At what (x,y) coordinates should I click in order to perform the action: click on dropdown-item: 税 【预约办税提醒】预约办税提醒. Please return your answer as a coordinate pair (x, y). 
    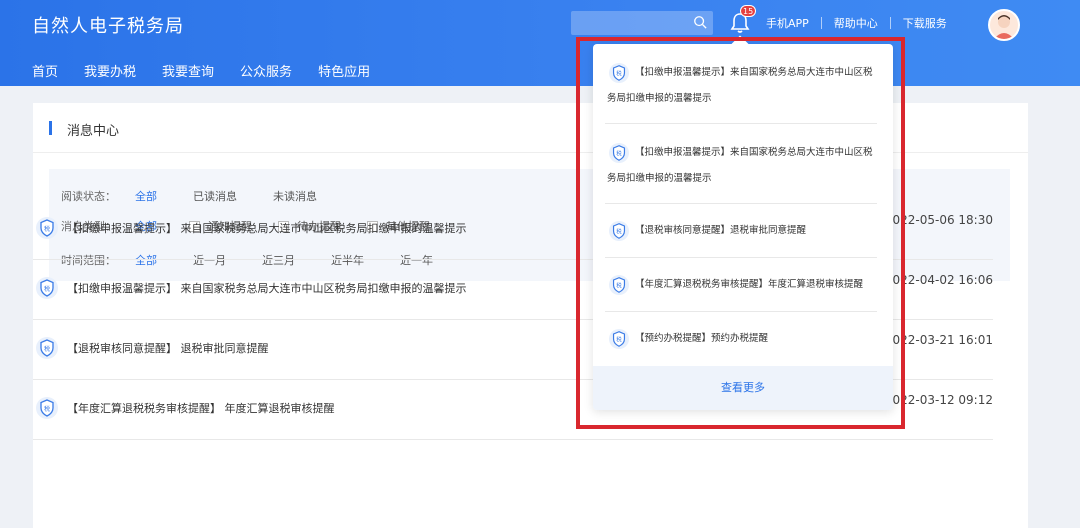
    Looking at the image, I should click on (741, 339).